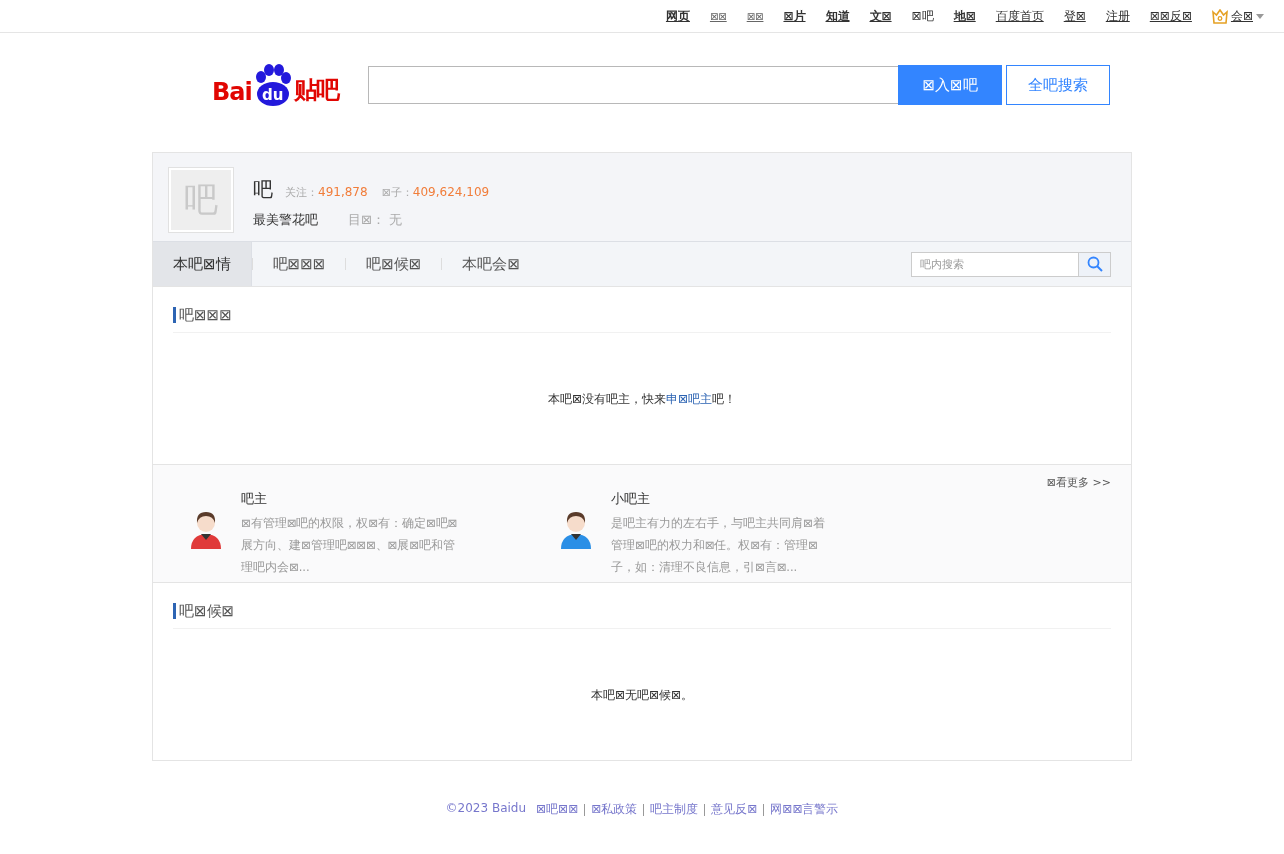  Describe the element at coordinates (734, 809) in the screenshot. I see `footer-link: 意见反⊠` at that location.